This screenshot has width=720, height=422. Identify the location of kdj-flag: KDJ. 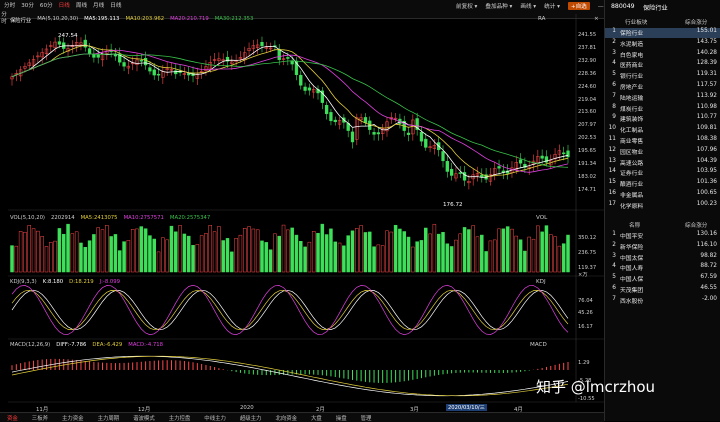
(541, 282).